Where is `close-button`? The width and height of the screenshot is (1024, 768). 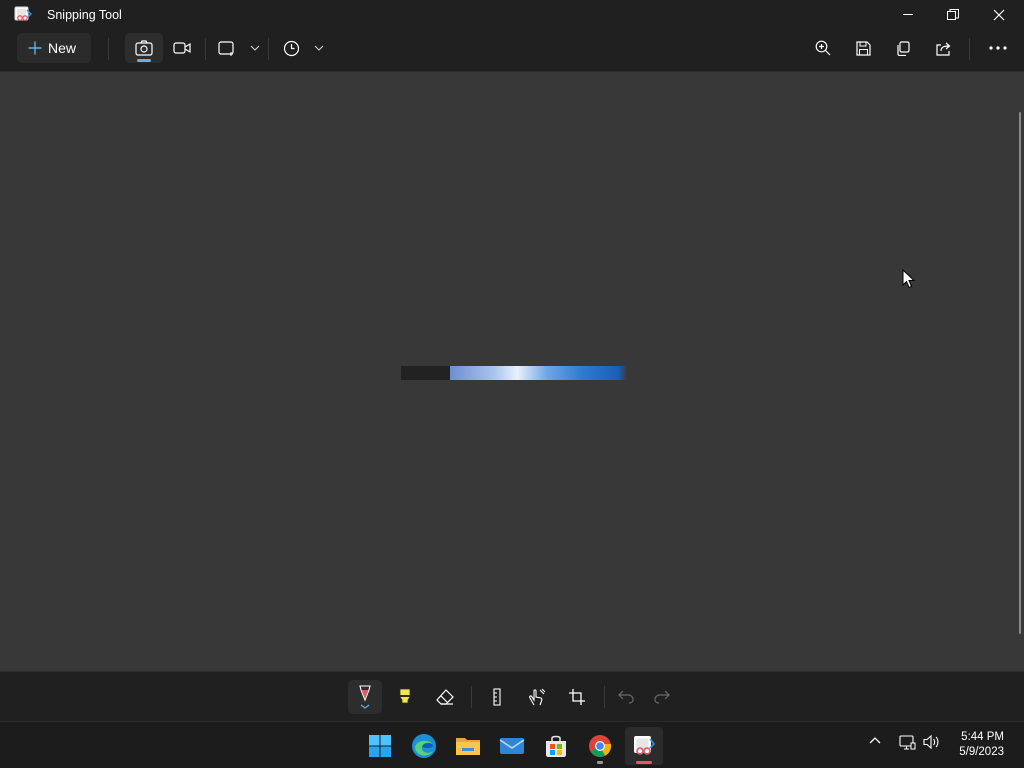
close-button is located at coordinates (999, 15).